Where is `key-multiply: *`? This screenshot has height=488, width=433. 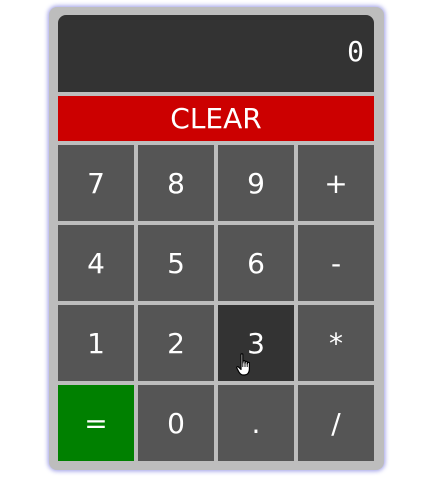
key-multiply: * is located at coordinates (336, 343).